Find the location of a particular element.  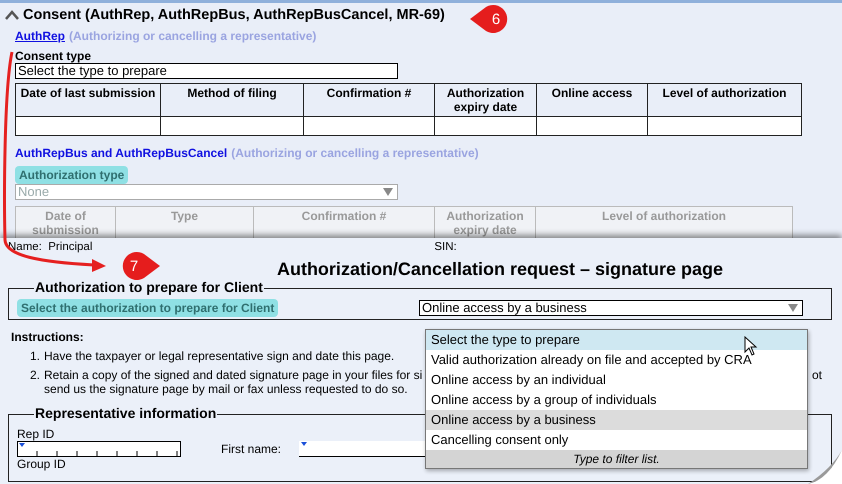

dropdown-option: Cancelling consent only is located at coordinates (616, 440).